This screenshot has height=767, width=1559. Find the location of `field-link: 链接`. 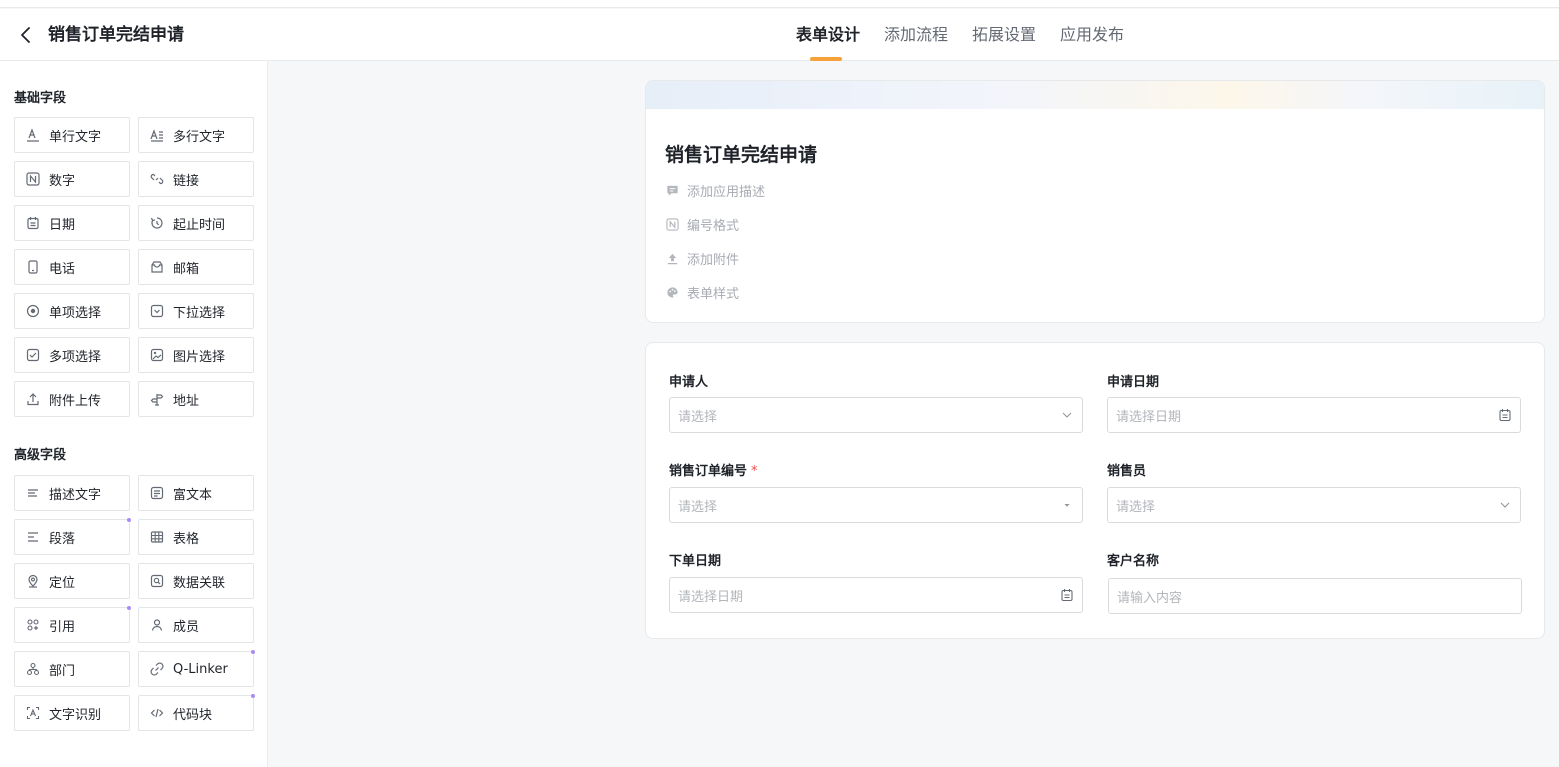

field-link: 链接 is located at coordinates (196, 179).